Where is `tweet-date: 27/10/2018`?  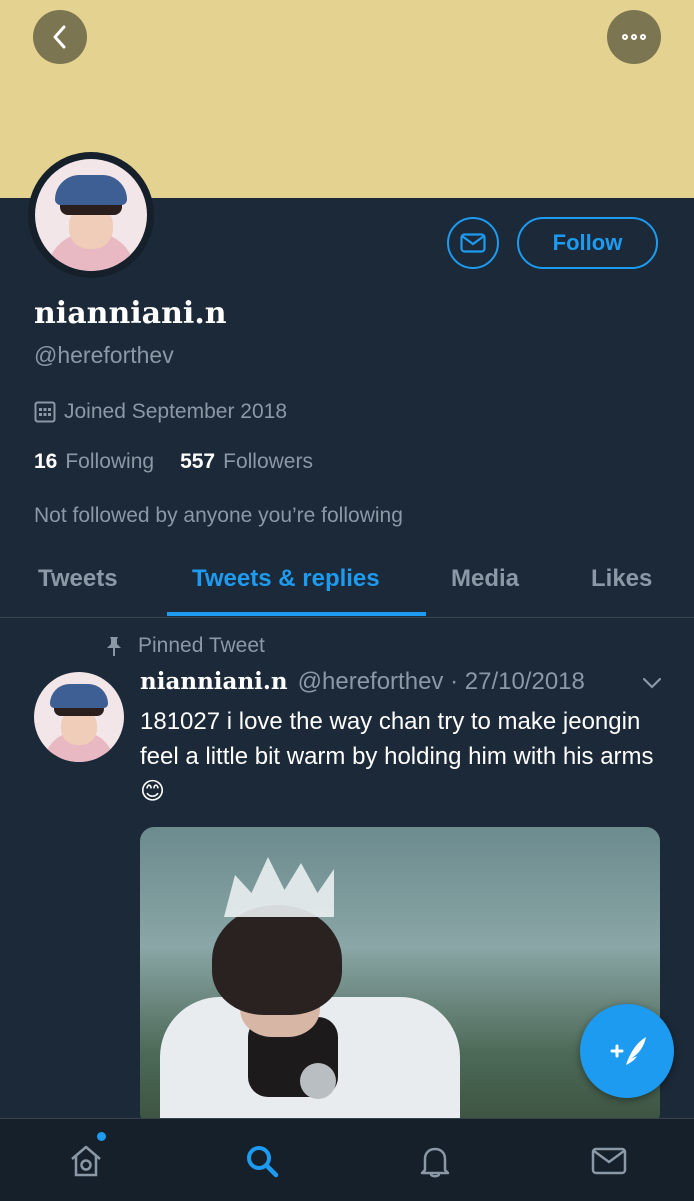
tweet-date: 27/10/2018 is located at coordinates (524, 681).